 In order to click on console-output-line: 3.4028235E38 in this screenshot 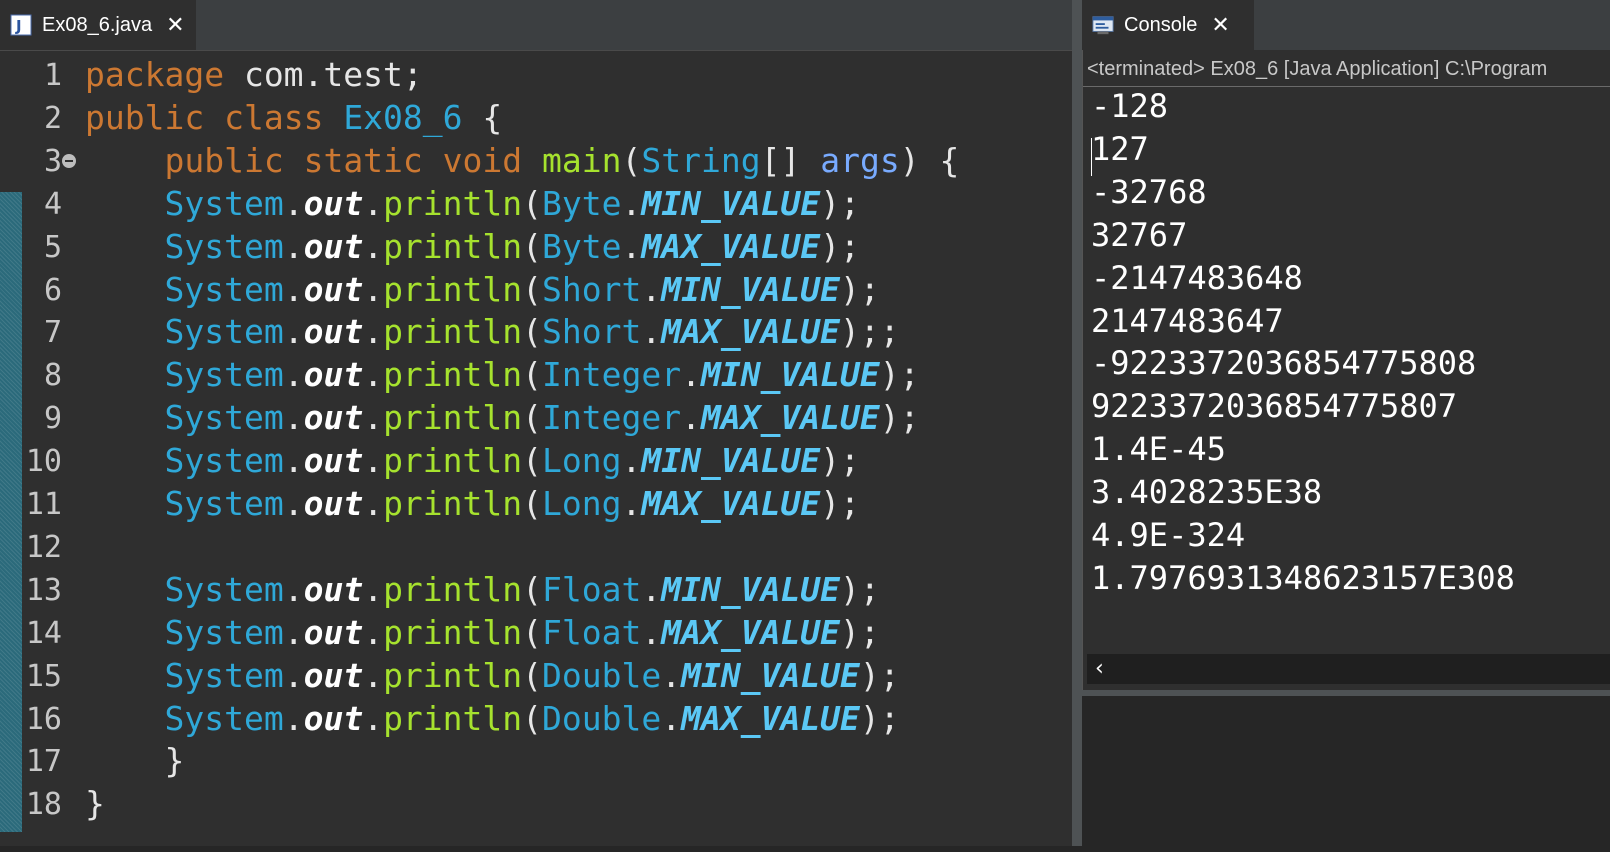, I will do `click(1207, 492)`.